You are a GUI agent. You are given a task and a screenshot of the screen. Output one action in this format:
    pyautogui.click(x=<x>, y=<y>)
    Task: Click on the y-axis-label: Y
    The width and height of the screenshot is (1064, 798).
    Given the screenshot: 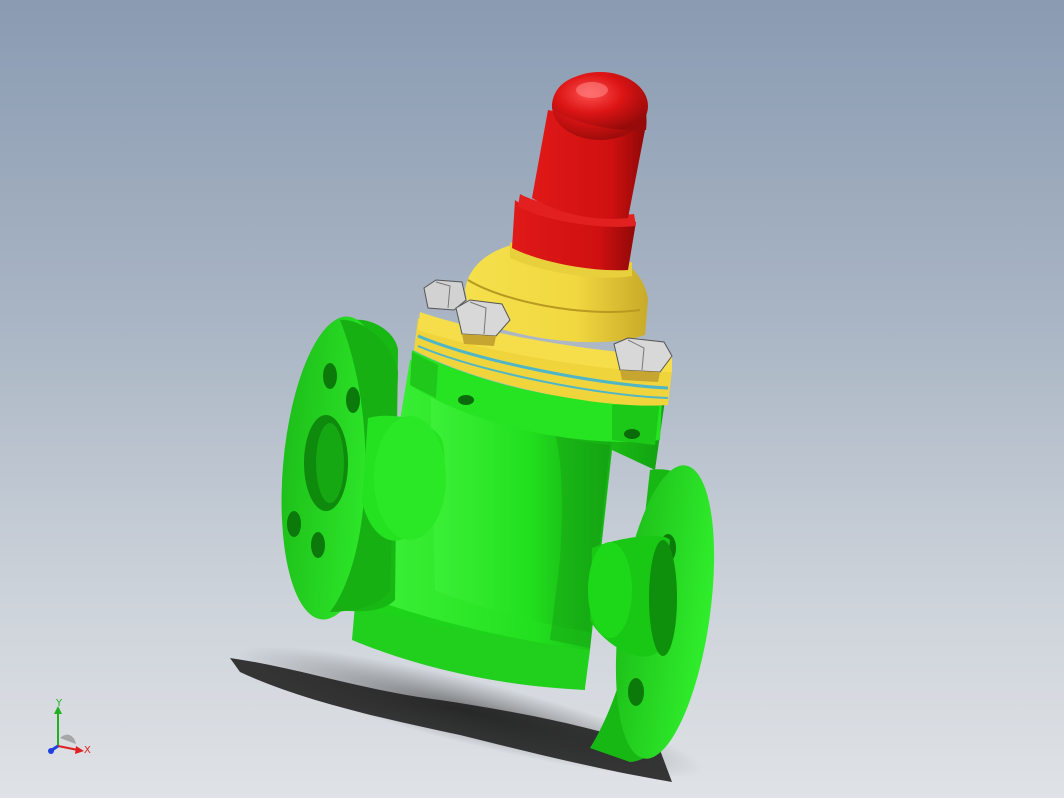 What is the action you would take?
    pyautogui.click(x=59, y=703)
    